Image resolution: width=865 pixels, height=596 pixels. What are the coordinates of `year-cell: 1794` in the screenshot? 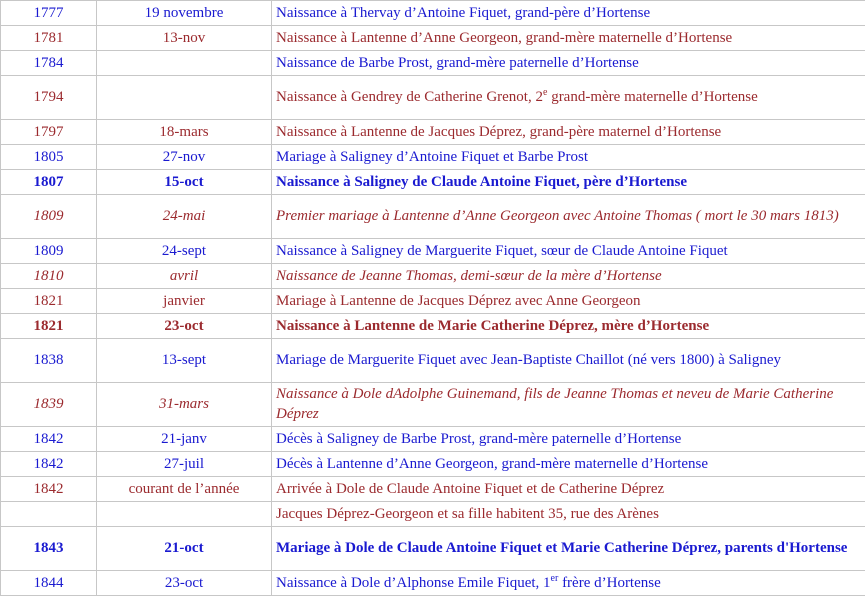 It's located at (49, 98).